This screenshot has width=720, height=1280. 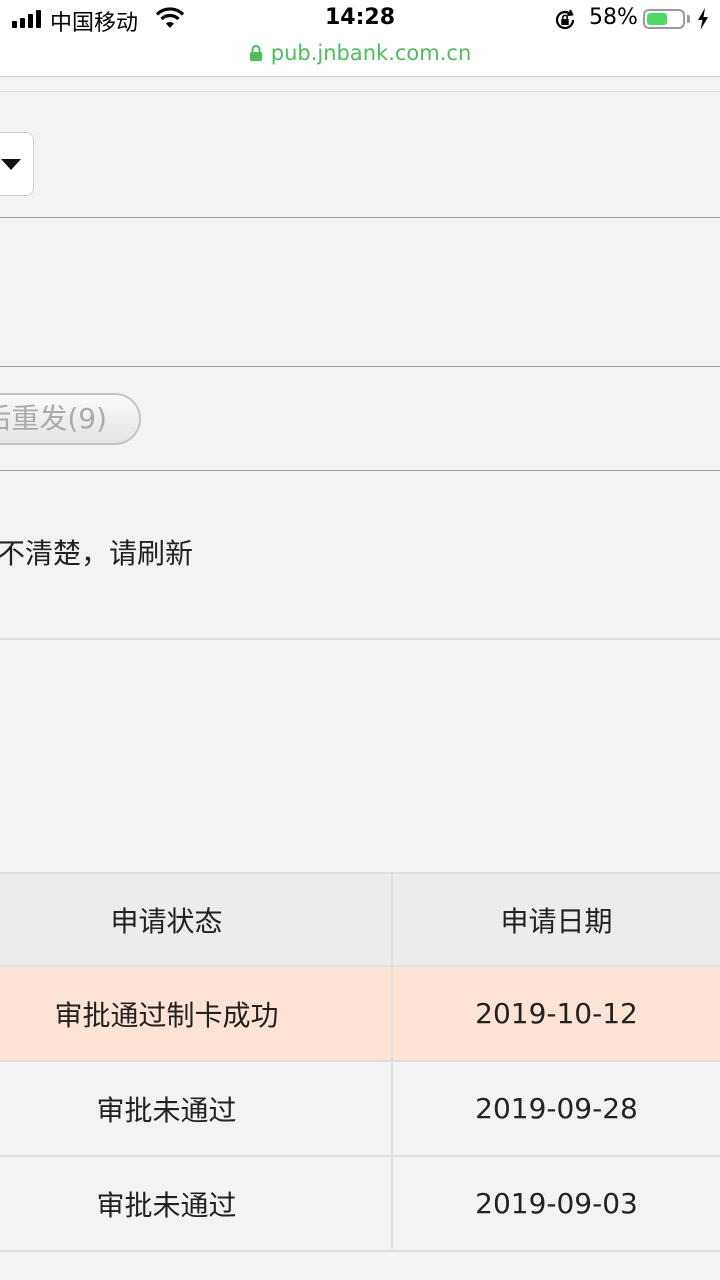 I want to click on status-cell: 审批通过制卡成功, so click(x=196, y=1013).